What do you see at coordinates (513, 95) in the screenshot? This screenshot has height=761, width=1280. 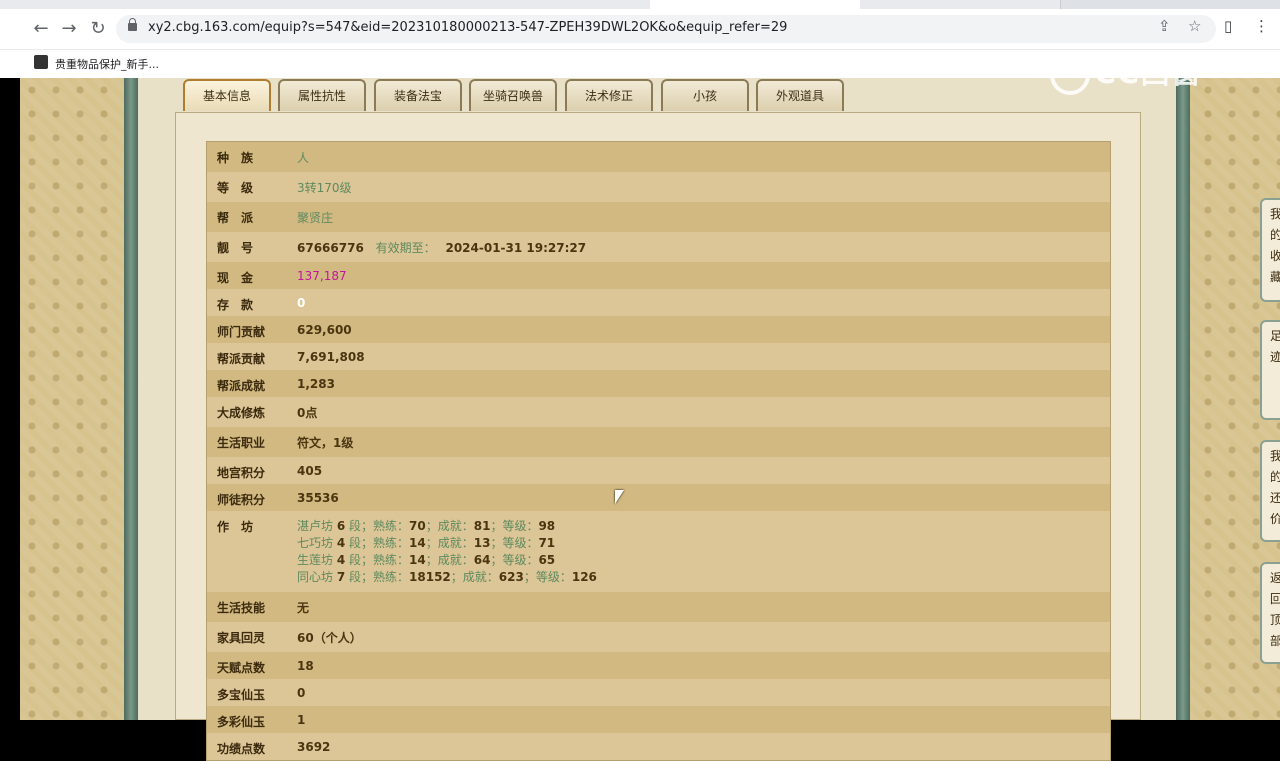 I see `tab-mounts: 坐骑召唤兽` at bounding box center [513, 95].